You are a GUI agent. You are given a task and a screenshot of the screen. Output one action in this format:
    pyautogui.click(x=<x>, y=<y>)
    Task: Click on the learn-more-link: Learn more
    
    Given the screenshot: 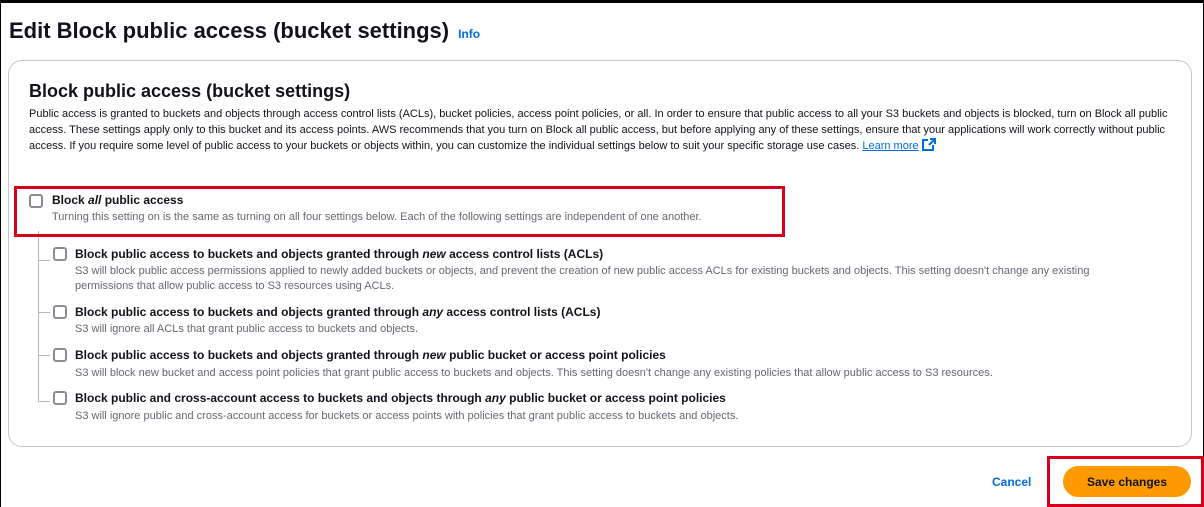 What is the action you would take?
    pyautogui.click(x=899, y=145)
    